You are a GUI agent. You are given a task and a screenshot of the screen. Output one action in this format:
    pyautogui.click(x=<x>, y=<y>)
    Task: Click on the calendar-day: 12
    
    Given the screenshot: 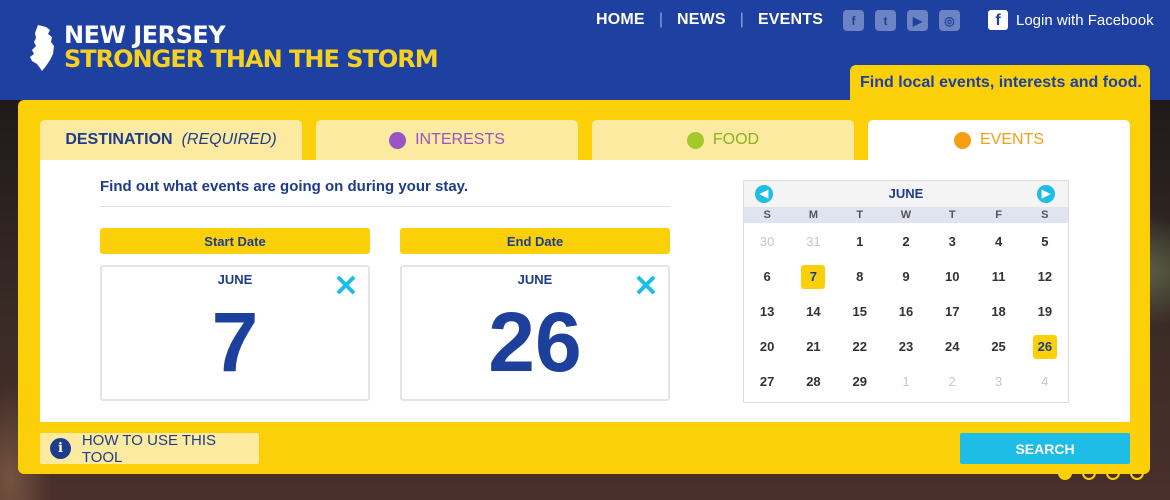 What is the action you would take?
    pyautogui.click(x=1045, y=276)
    